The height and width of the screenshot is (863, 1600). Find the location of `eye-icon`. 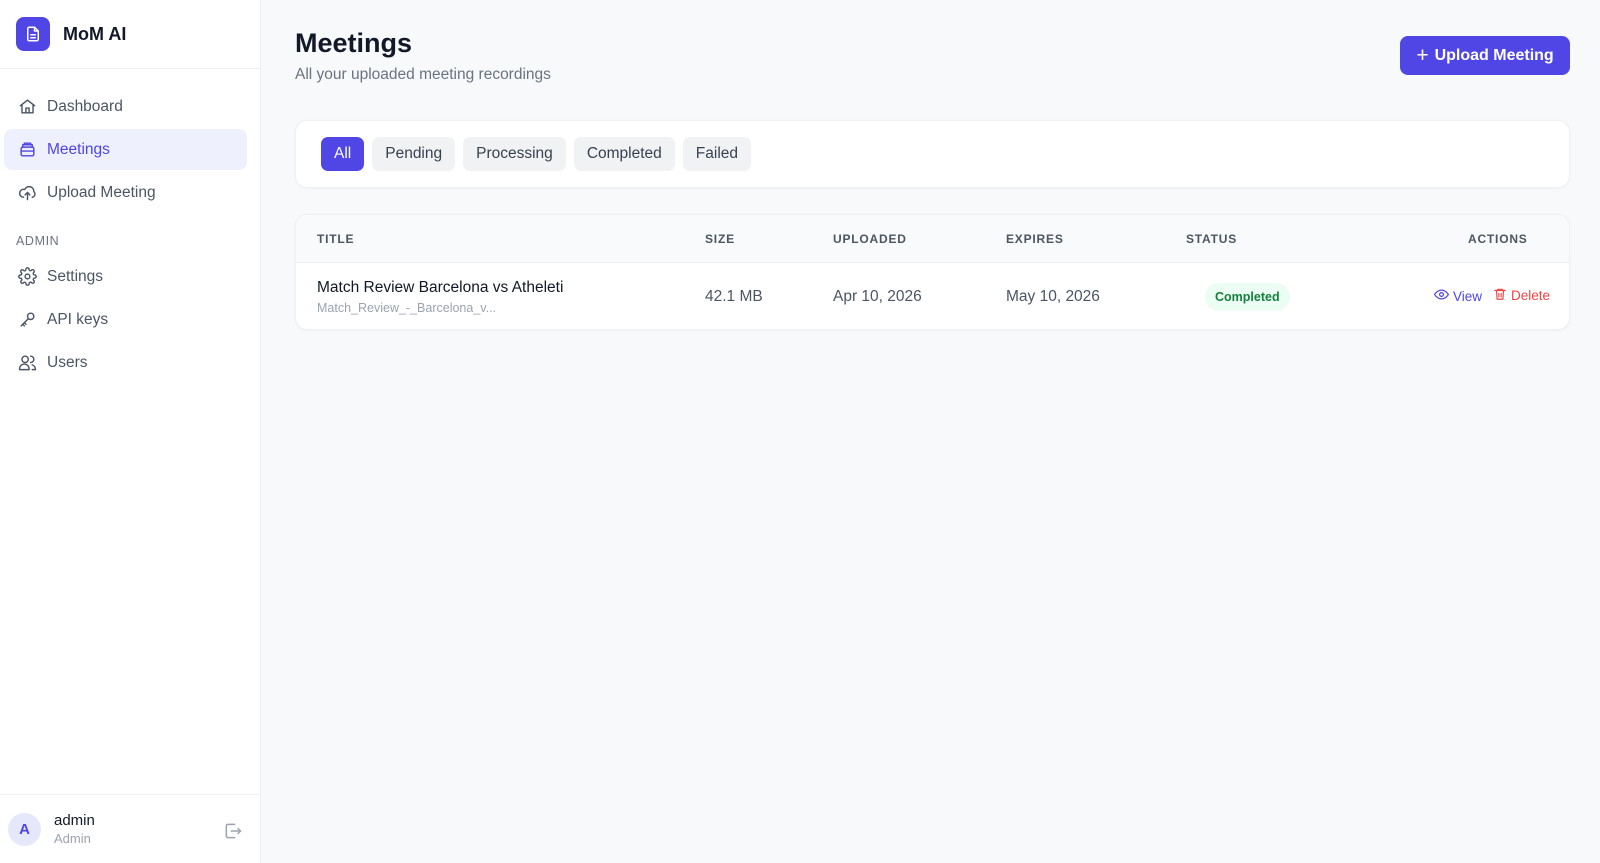

eye-icon is located at coordinates (1443, 296).